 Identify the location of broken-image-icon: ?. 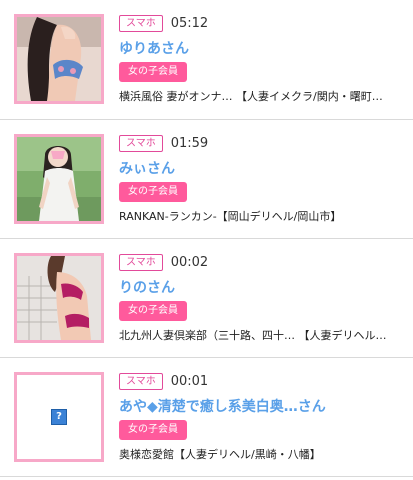
(59, 417).